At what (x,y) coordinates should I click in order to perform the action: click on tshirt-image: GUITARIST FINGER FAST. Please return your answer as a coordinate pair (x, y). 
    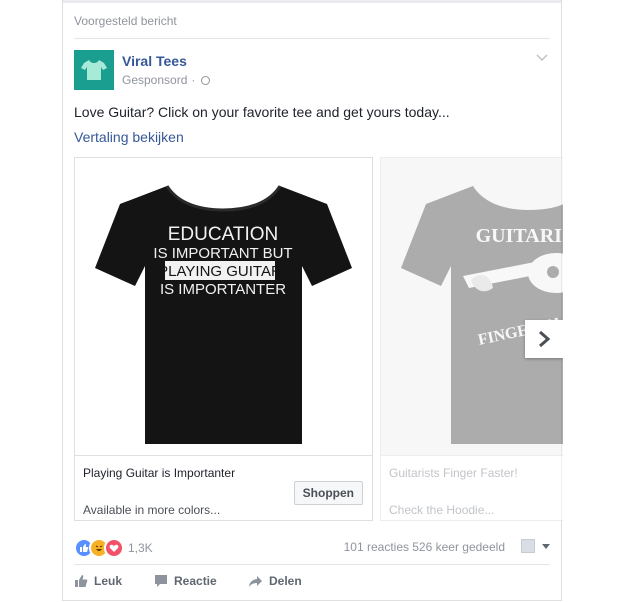
    Looking at the image, I should click on (482, 315).